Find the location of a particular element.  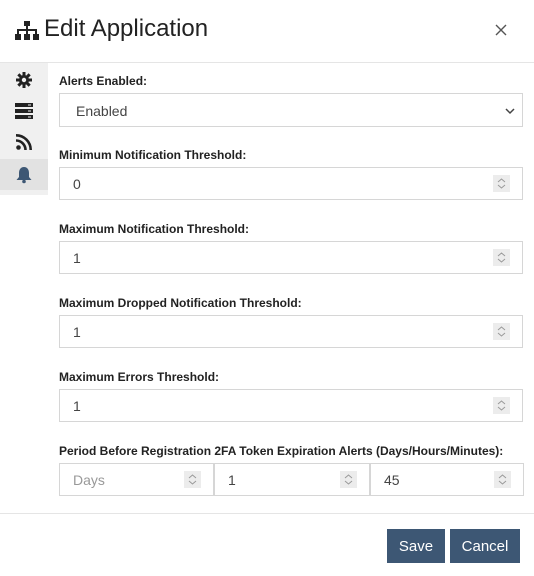

min-notification-label: Minimum Notification Threshold: is located at coordinates (153, 155).